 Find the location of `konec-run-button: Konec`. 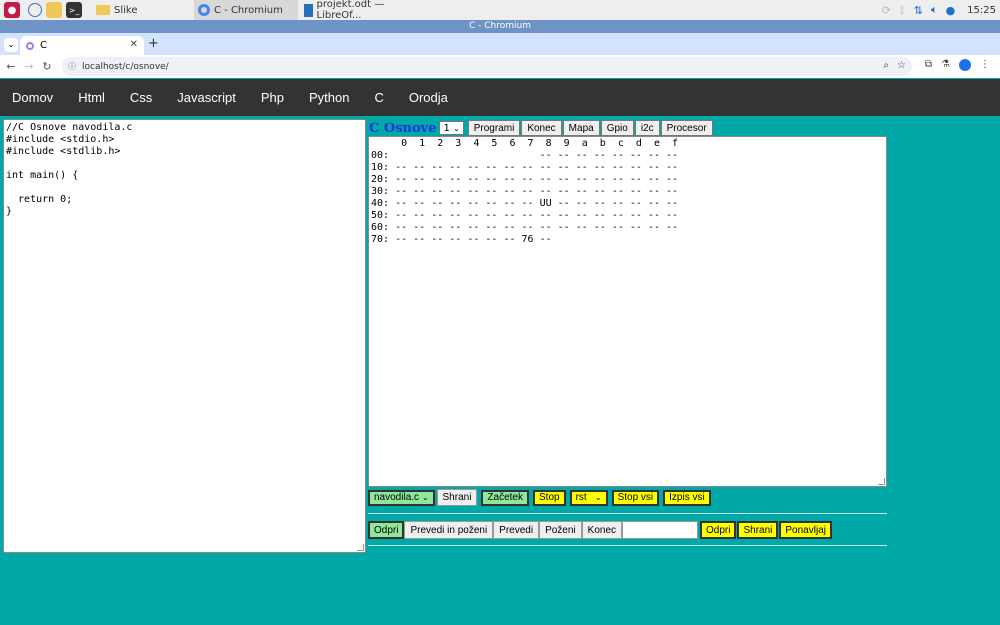

konec-run-button: Konec is located at coordinates (602, 530).